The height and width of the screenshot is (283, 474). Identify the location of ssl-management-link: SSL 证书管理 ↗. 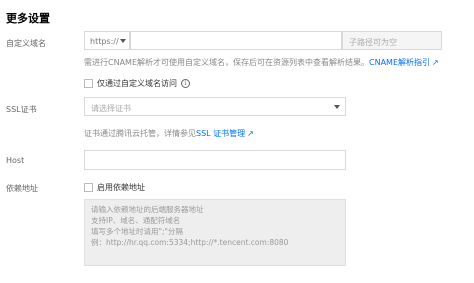
(225, 133).